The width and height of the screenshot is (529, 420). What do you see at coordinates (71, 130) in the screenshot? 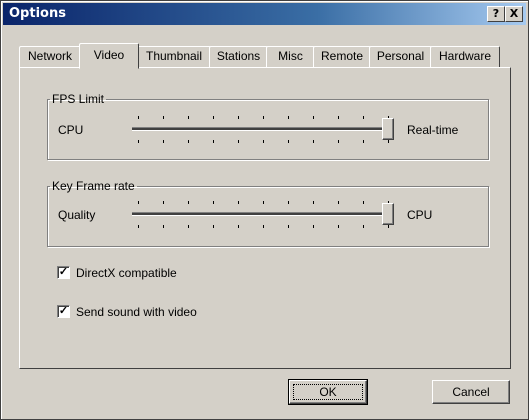
I see `fps-left-label: CPU` at bounding box center [71, 130].